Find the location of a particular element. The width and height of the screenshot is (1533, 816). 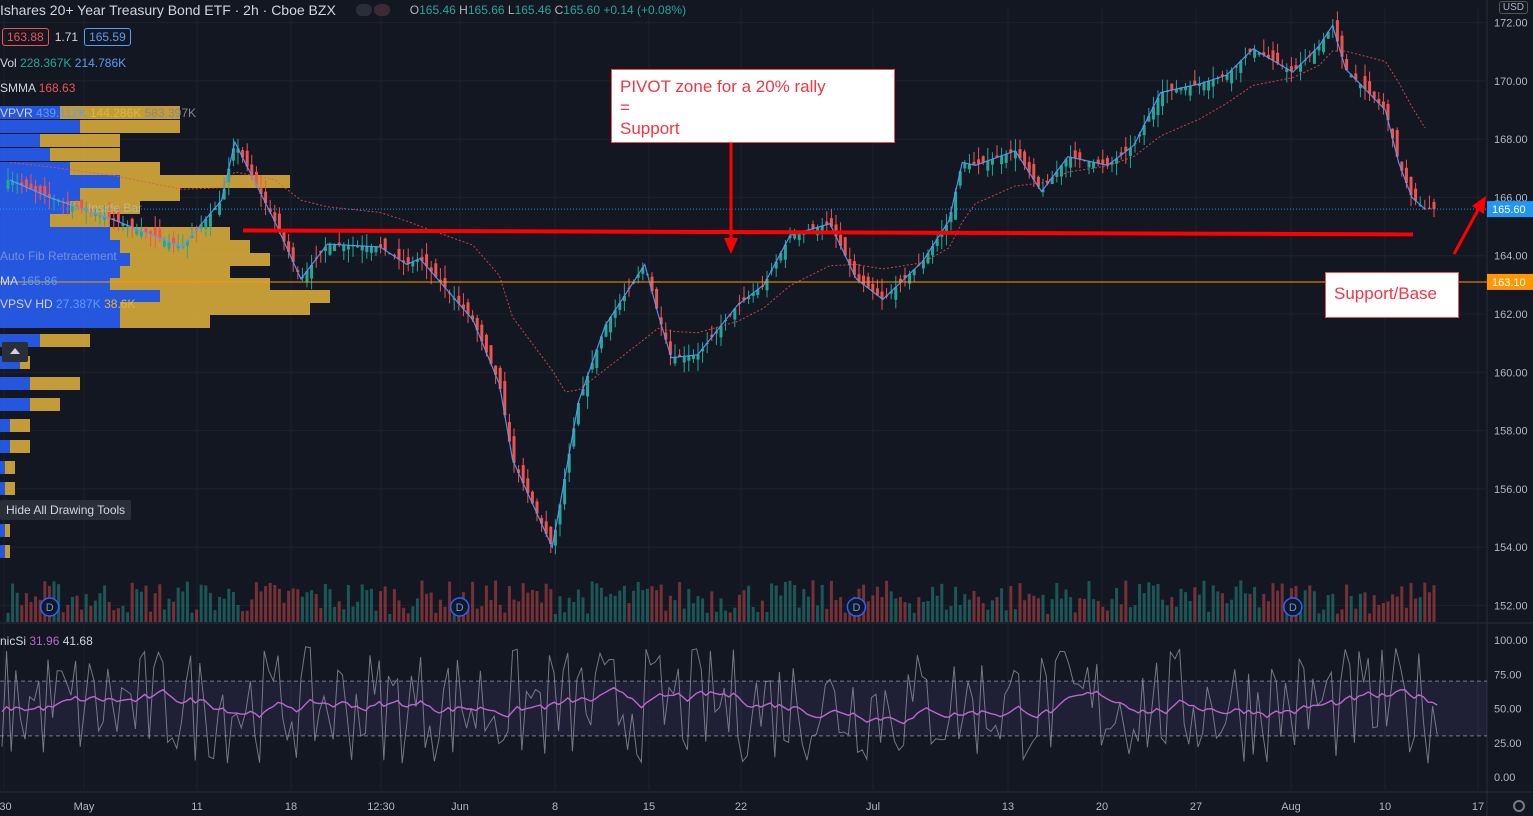

legend-inside-bar: Inside Bar is located at coordinates (115, 208).